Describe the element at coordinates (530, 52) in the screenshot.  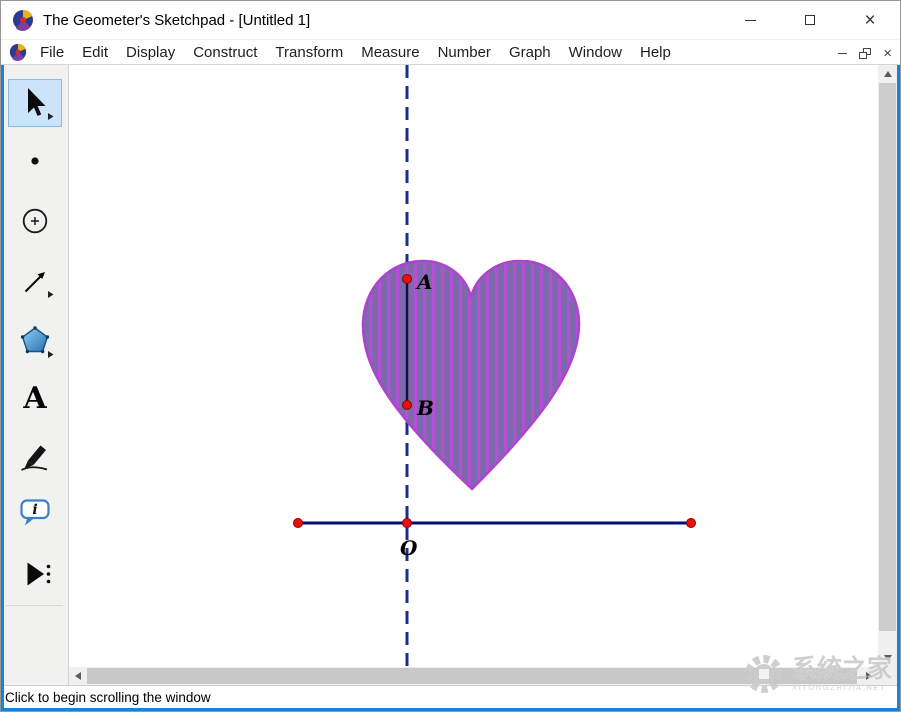
I see `menu-graph: Graph` at that location.